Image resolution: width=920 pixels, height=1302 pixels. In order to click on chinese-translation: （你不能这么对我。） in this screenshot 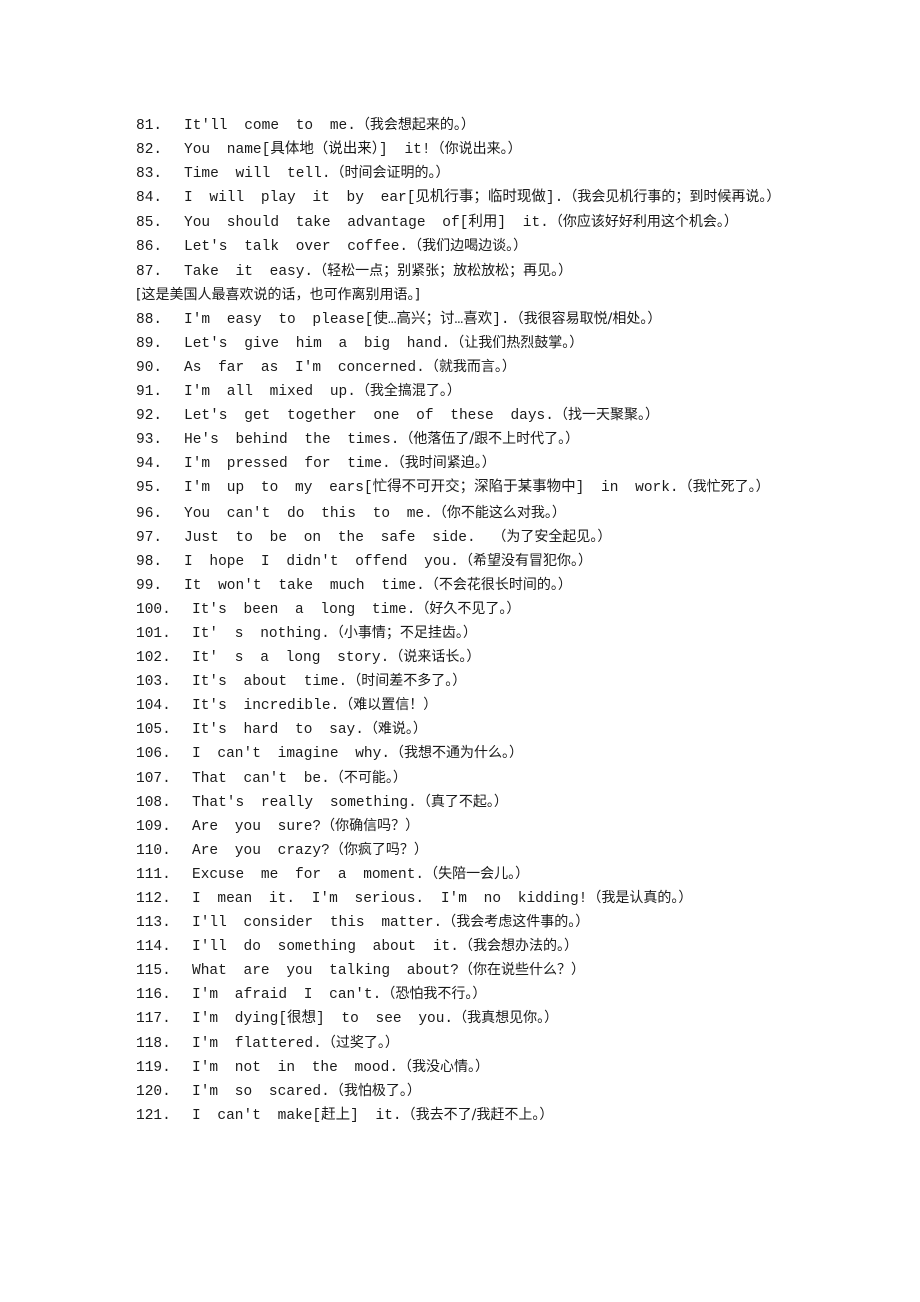, I will do `click(499, 512)`.